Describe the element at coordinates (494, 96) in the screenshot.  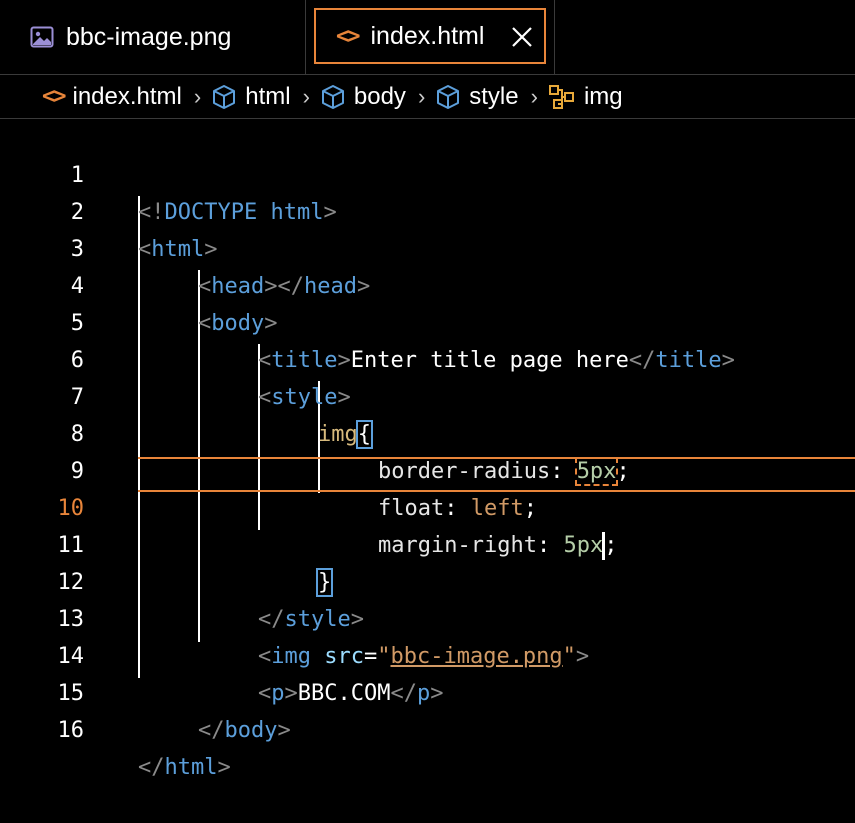
I see `breadcrumb-label: style` at that location.